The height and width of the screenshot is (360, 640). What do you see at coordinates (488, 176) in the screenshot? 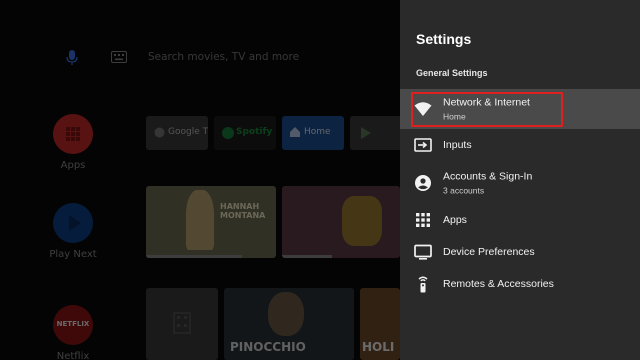
I see `menu-label: Accounts & Sign-In` at bounding box center [488, 176].